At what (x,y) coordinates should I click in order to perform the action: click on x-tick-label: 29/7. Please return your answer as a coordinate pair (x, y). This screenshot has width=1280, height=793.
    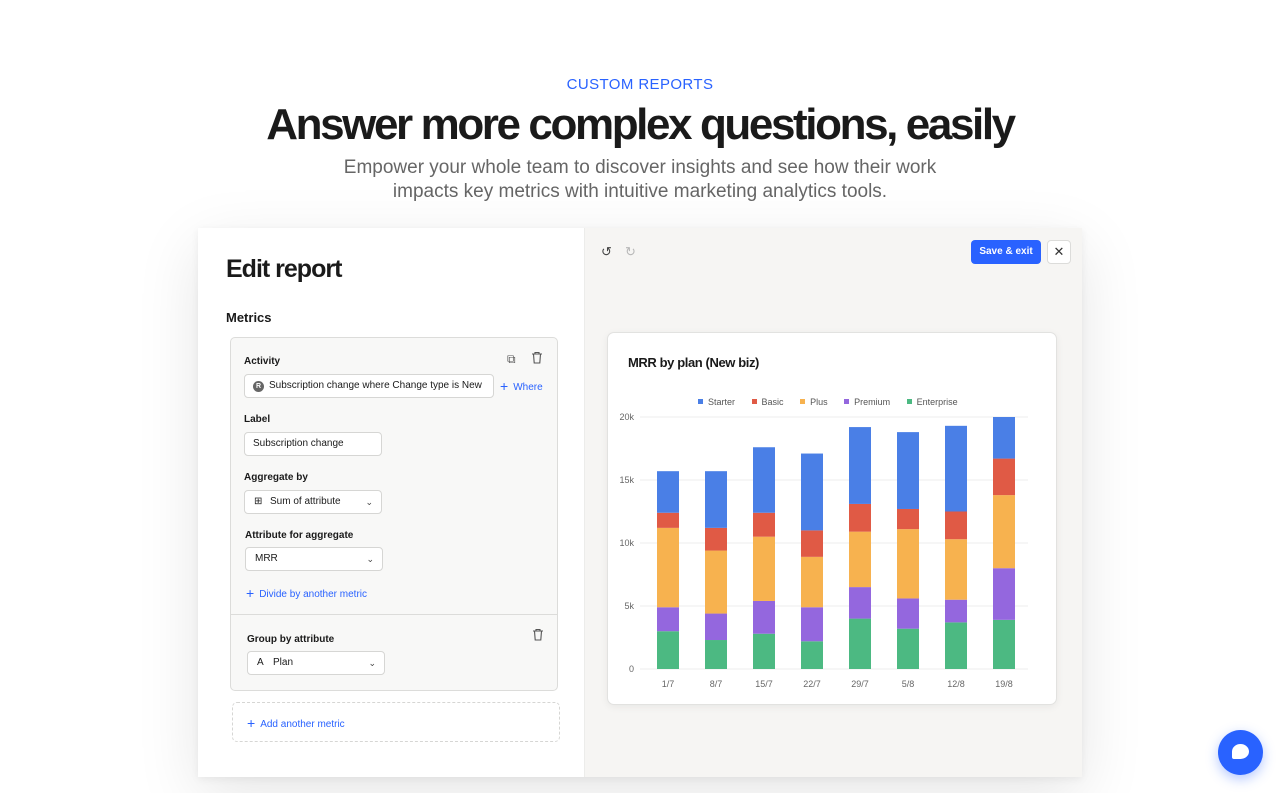
    Looking at the image, I should click on (860, 684).